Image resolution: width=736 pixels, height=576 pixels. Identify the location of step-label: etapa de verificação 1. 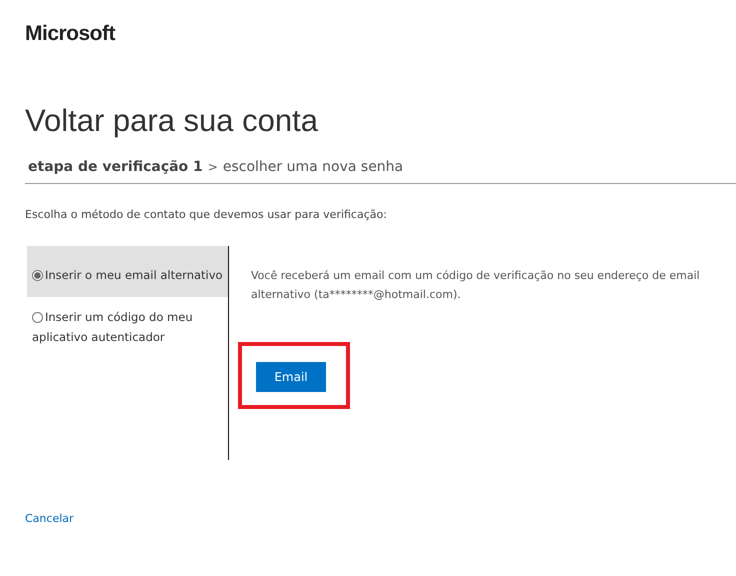
(115, 167).